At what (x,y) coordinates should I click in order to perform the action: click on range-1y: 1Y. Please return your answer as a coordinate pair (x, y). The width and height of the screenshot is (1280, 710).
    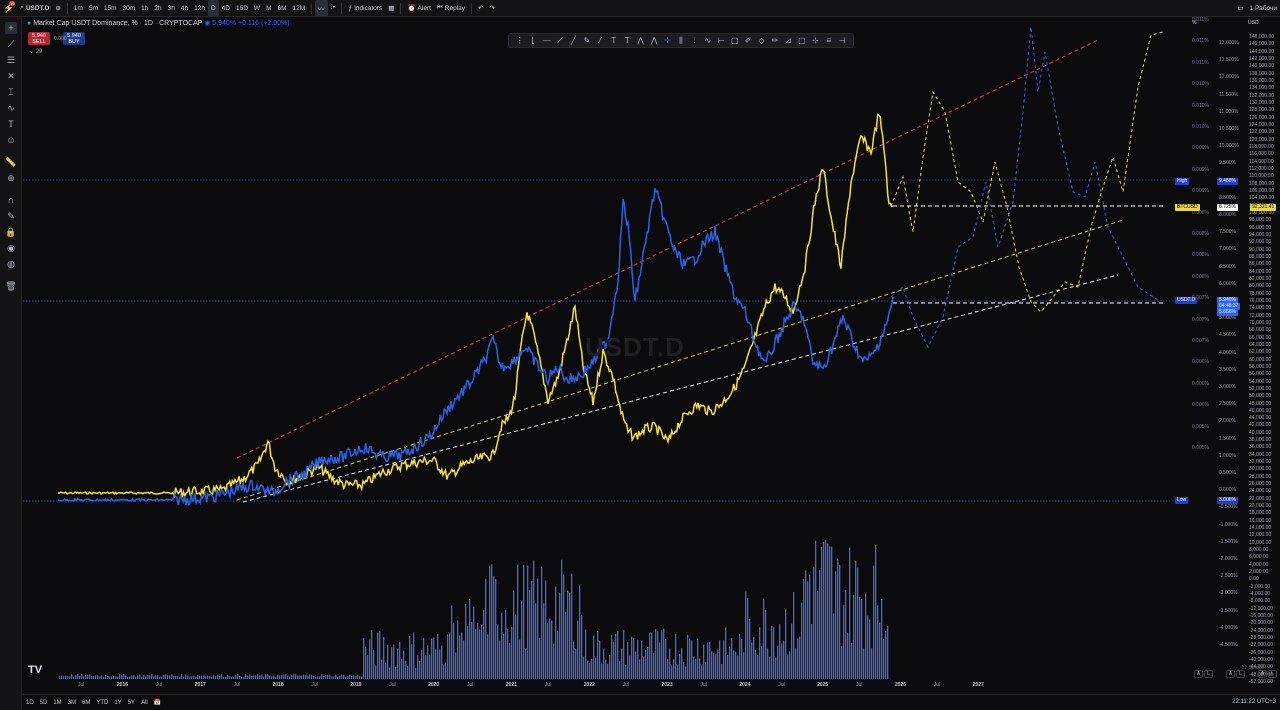
    Looking at the image, I should click on (117, 703).